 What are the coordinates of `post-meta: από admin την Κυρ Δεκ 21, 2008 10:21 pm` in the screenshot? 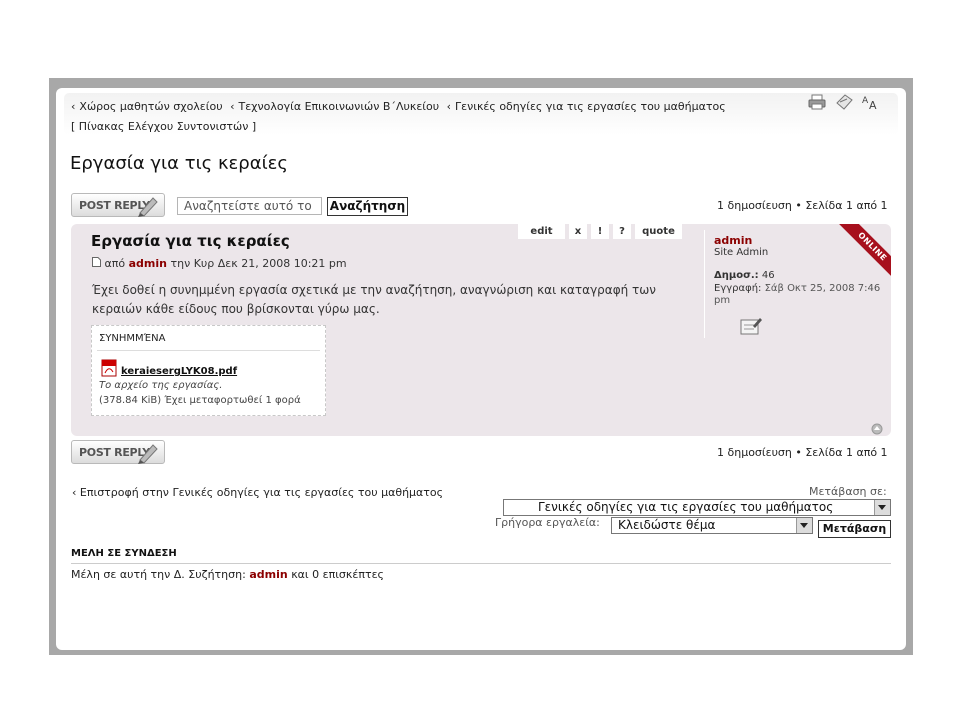 It's located at (219, 263).